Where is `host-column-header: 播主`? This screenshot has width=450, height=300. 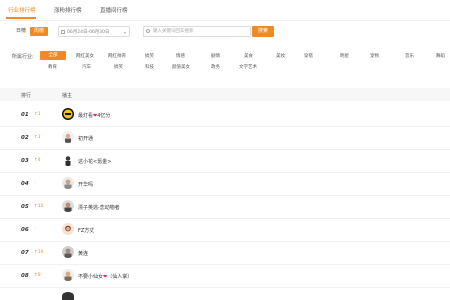
host-column-header: 播主 is located at coordinates (67, 96).